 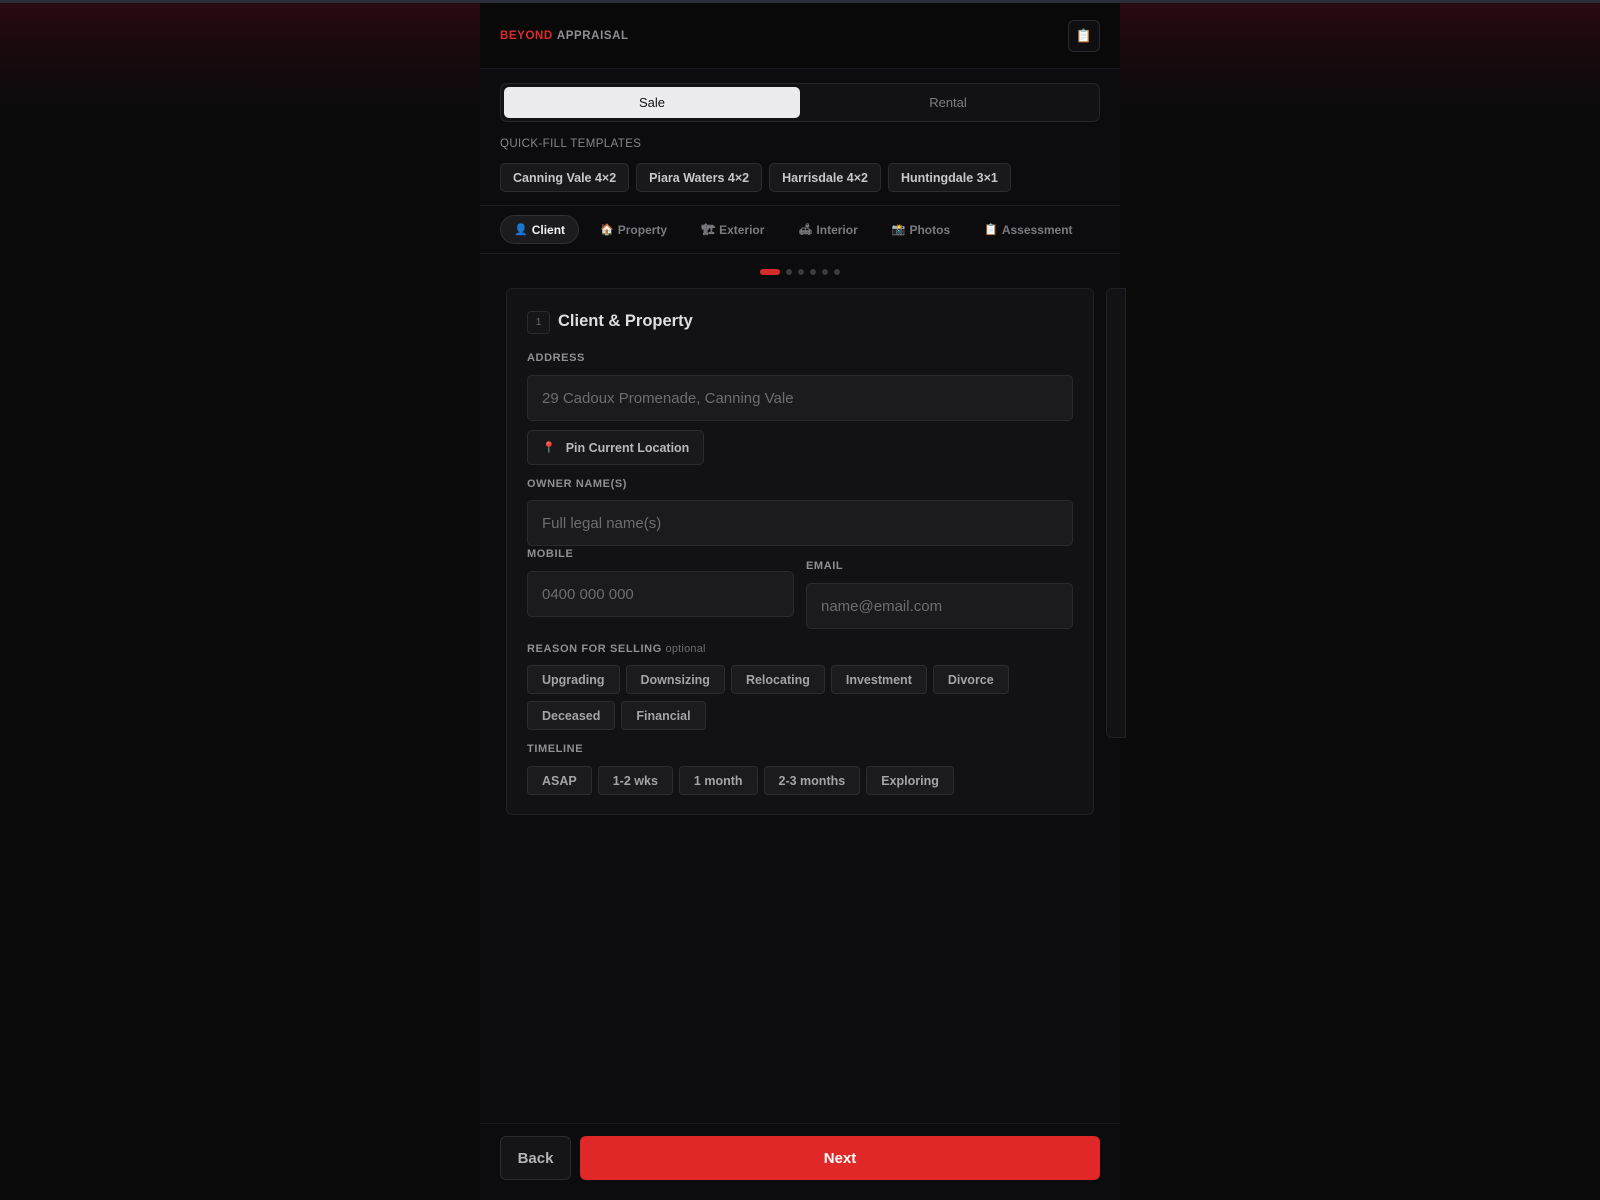 I want to click on timeline-chip: ASAP, so click(x=559, y=780).